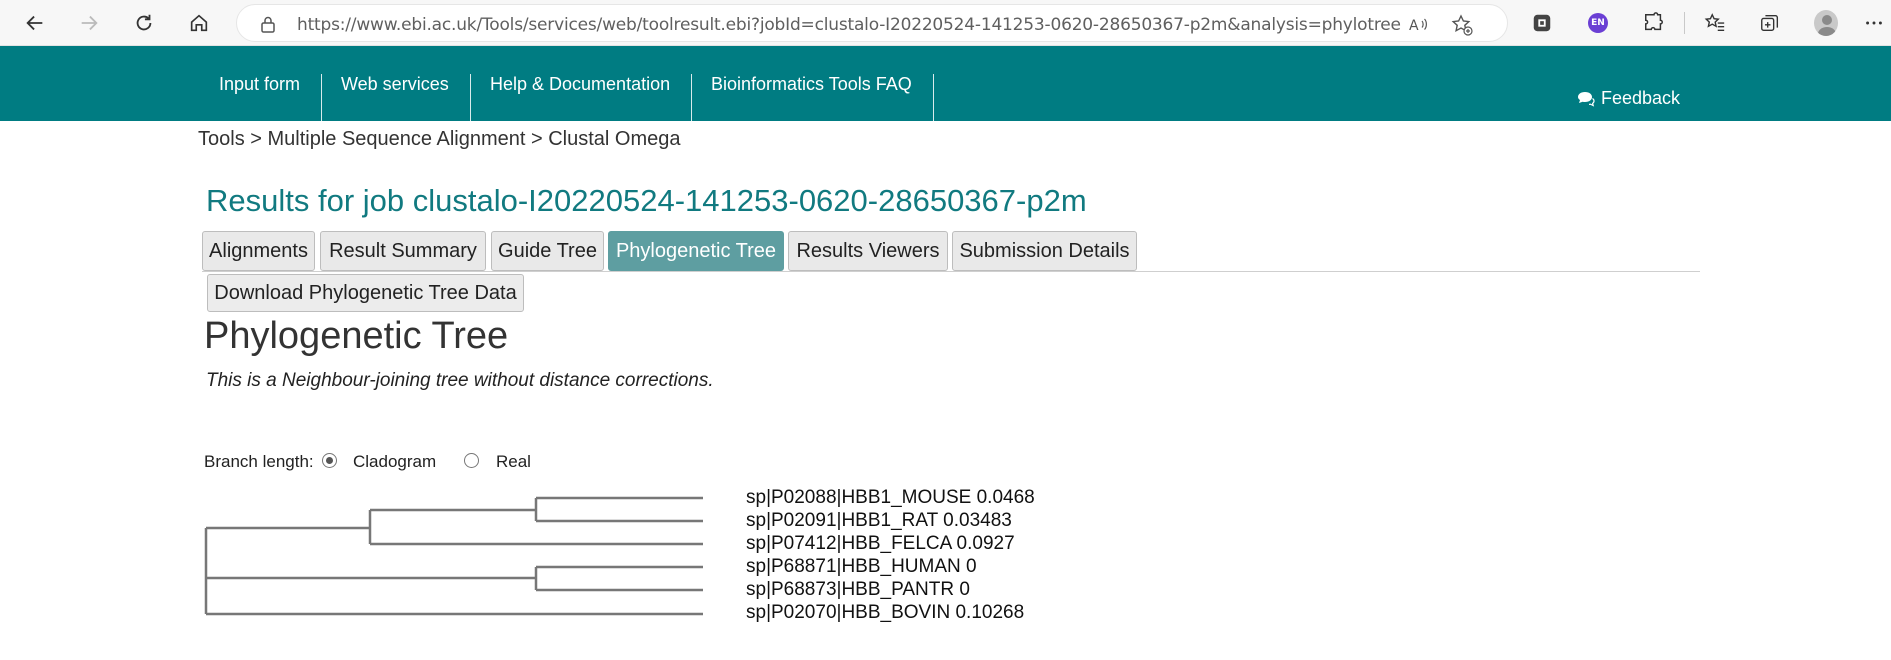 Image resolution: width=1891 pixels, height=660 pixels. What do you see at coordinates (258, 251) in the screenshot?
I see `tab-alignments: Alignments` at bounding box center [258, 251].